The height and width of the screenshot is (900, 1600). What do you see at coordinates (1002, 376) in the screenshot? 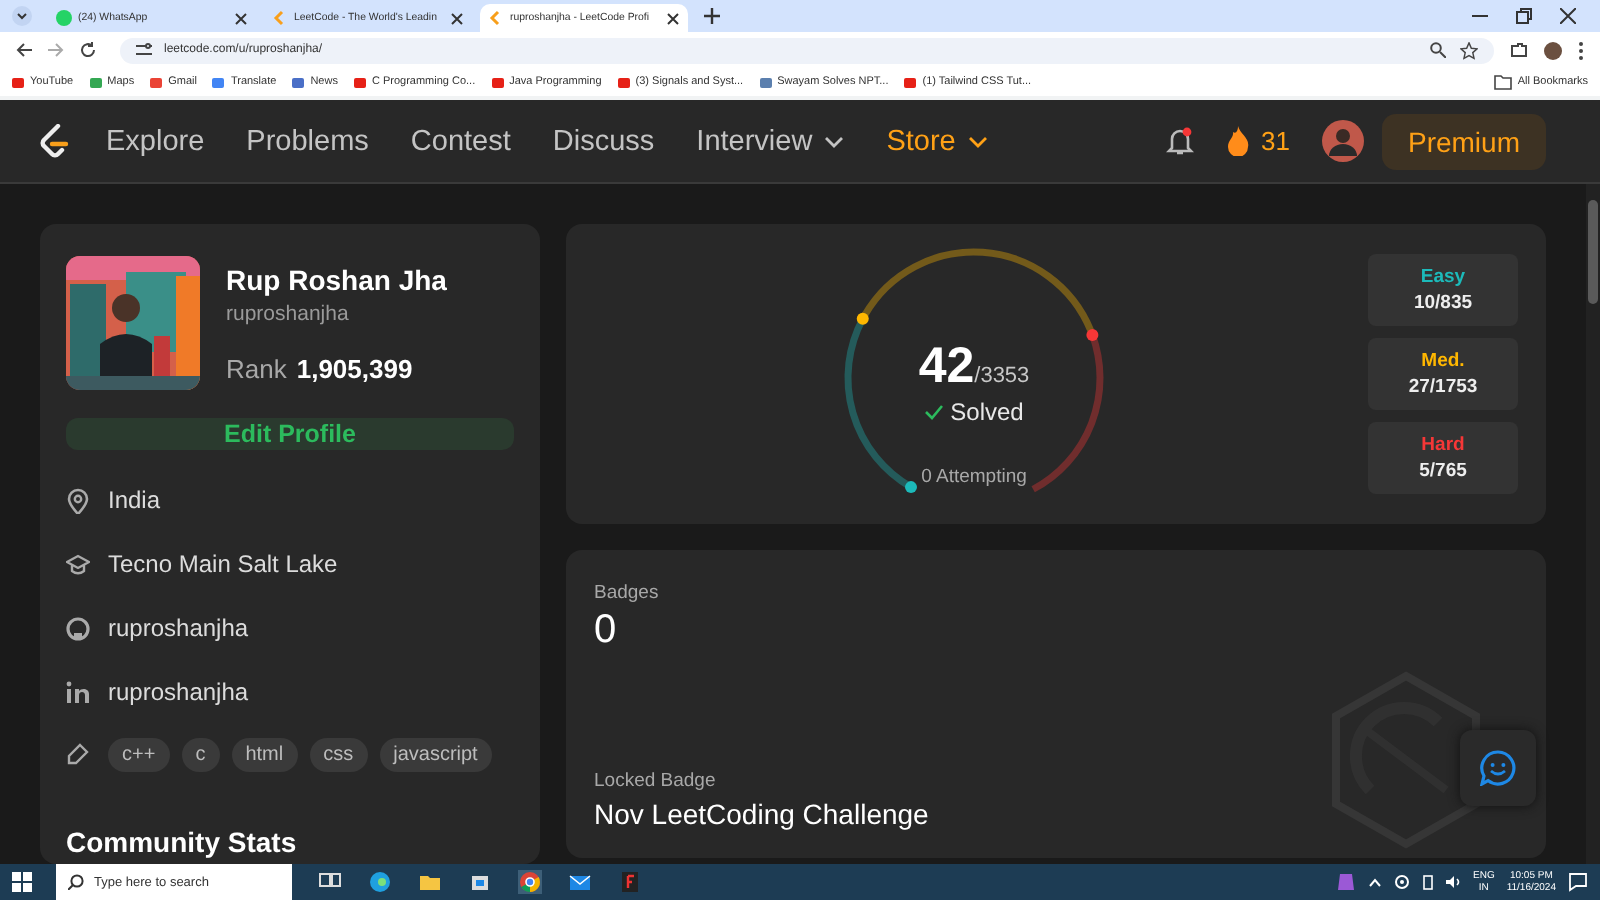
I see `total-count: /3353` at bounding box center [1002, 376].